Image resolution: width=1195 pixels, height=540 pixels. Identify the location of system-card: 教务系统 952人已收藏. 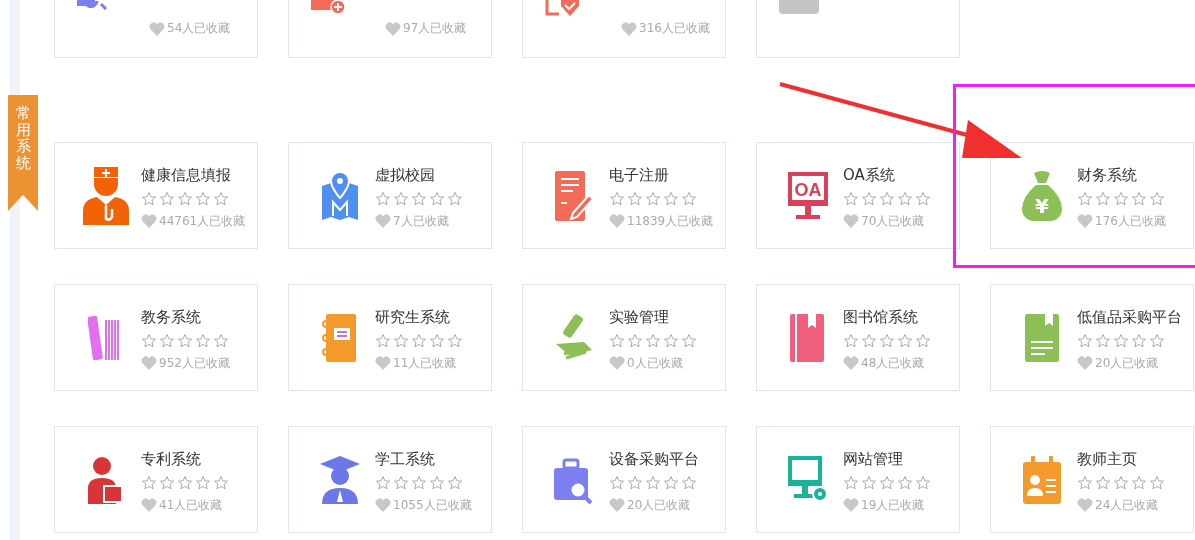
(156, 337).